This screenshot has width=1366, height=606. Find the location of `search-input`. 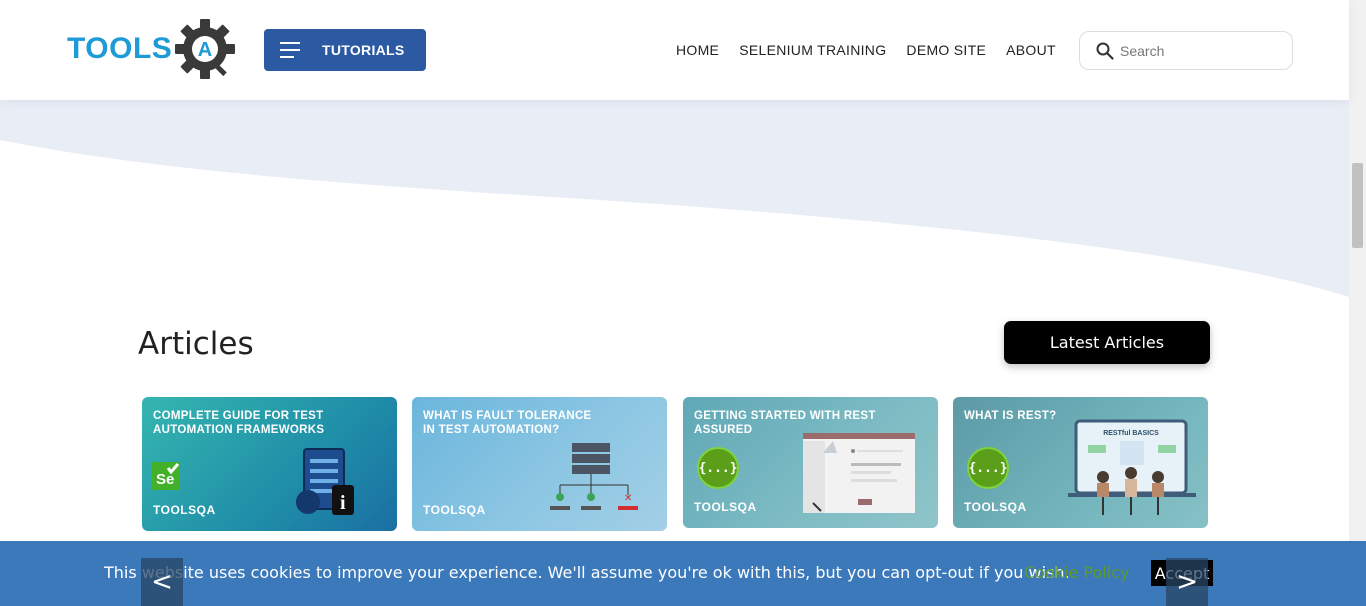

search-input is located at coordinates (1200, 51).